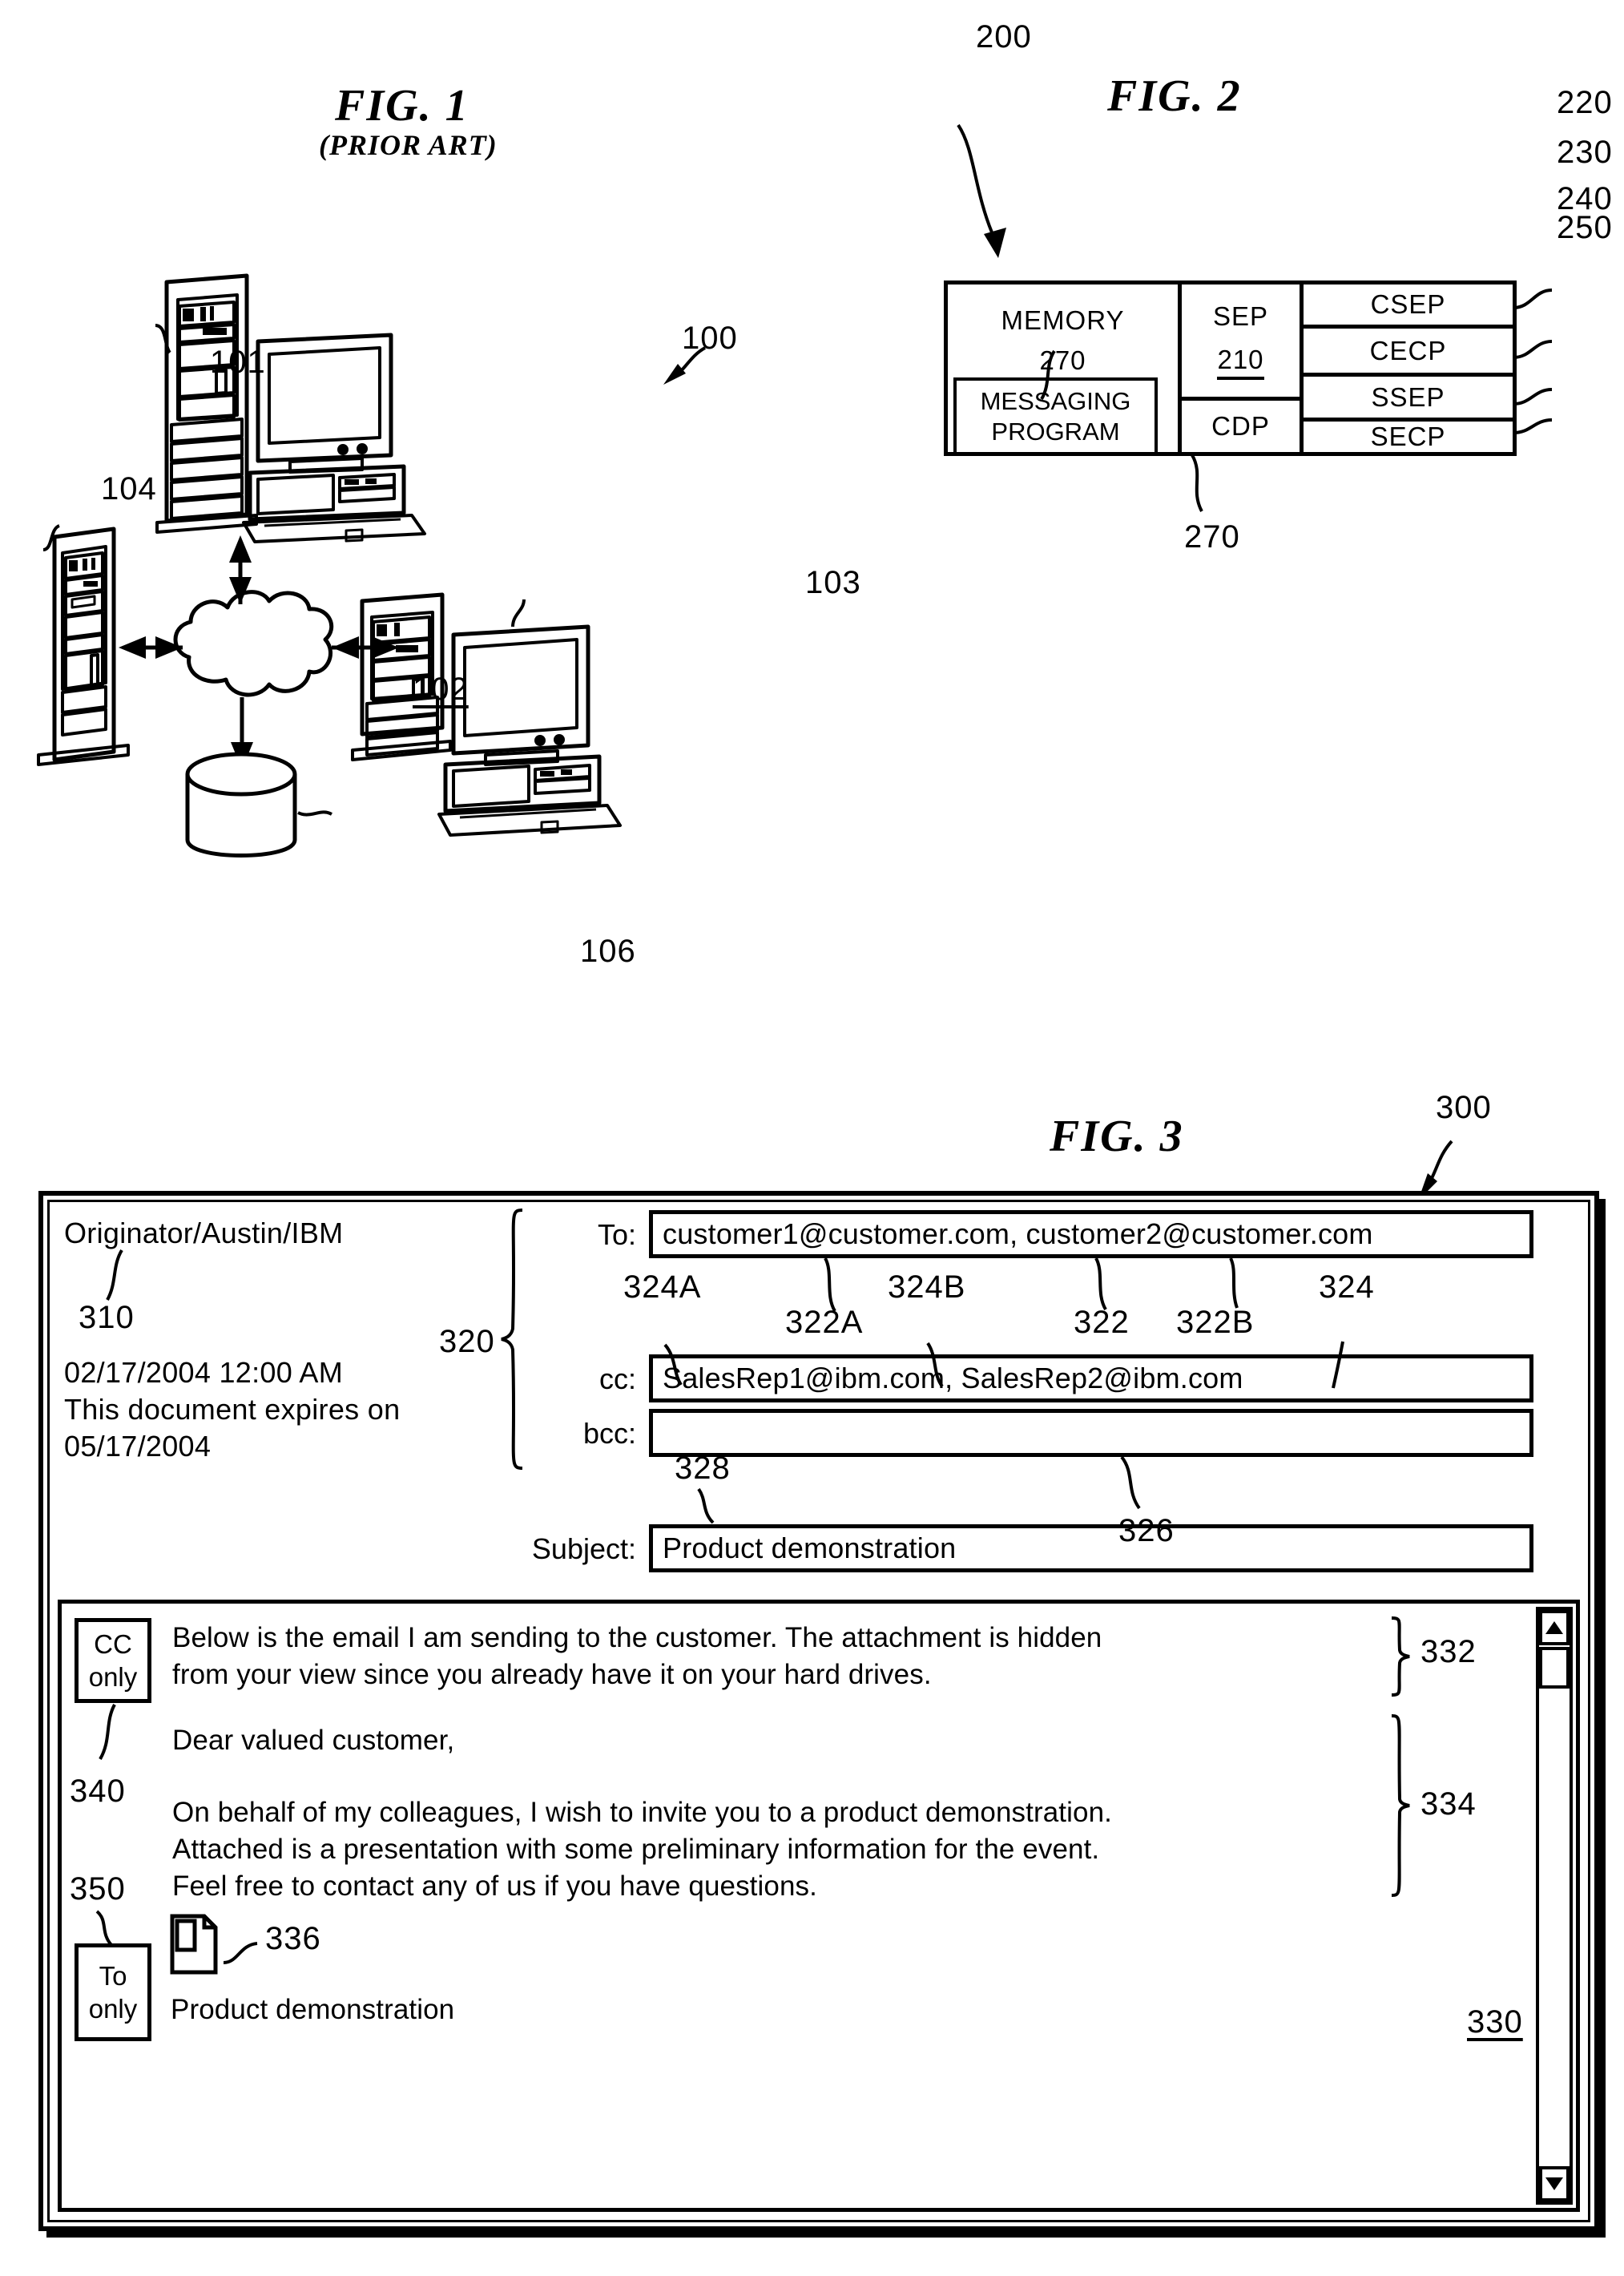  I want to click on fig2-memory-label: MEMORY, so click(1063, 320).